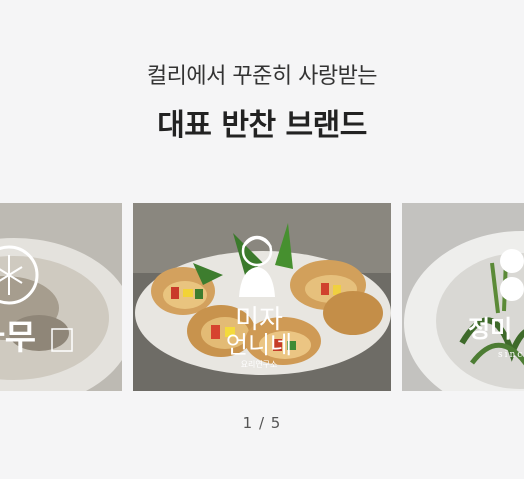 The image size is (524, 479). I want to click on carousel-pagination: 1 / 5, so click(262, 423).